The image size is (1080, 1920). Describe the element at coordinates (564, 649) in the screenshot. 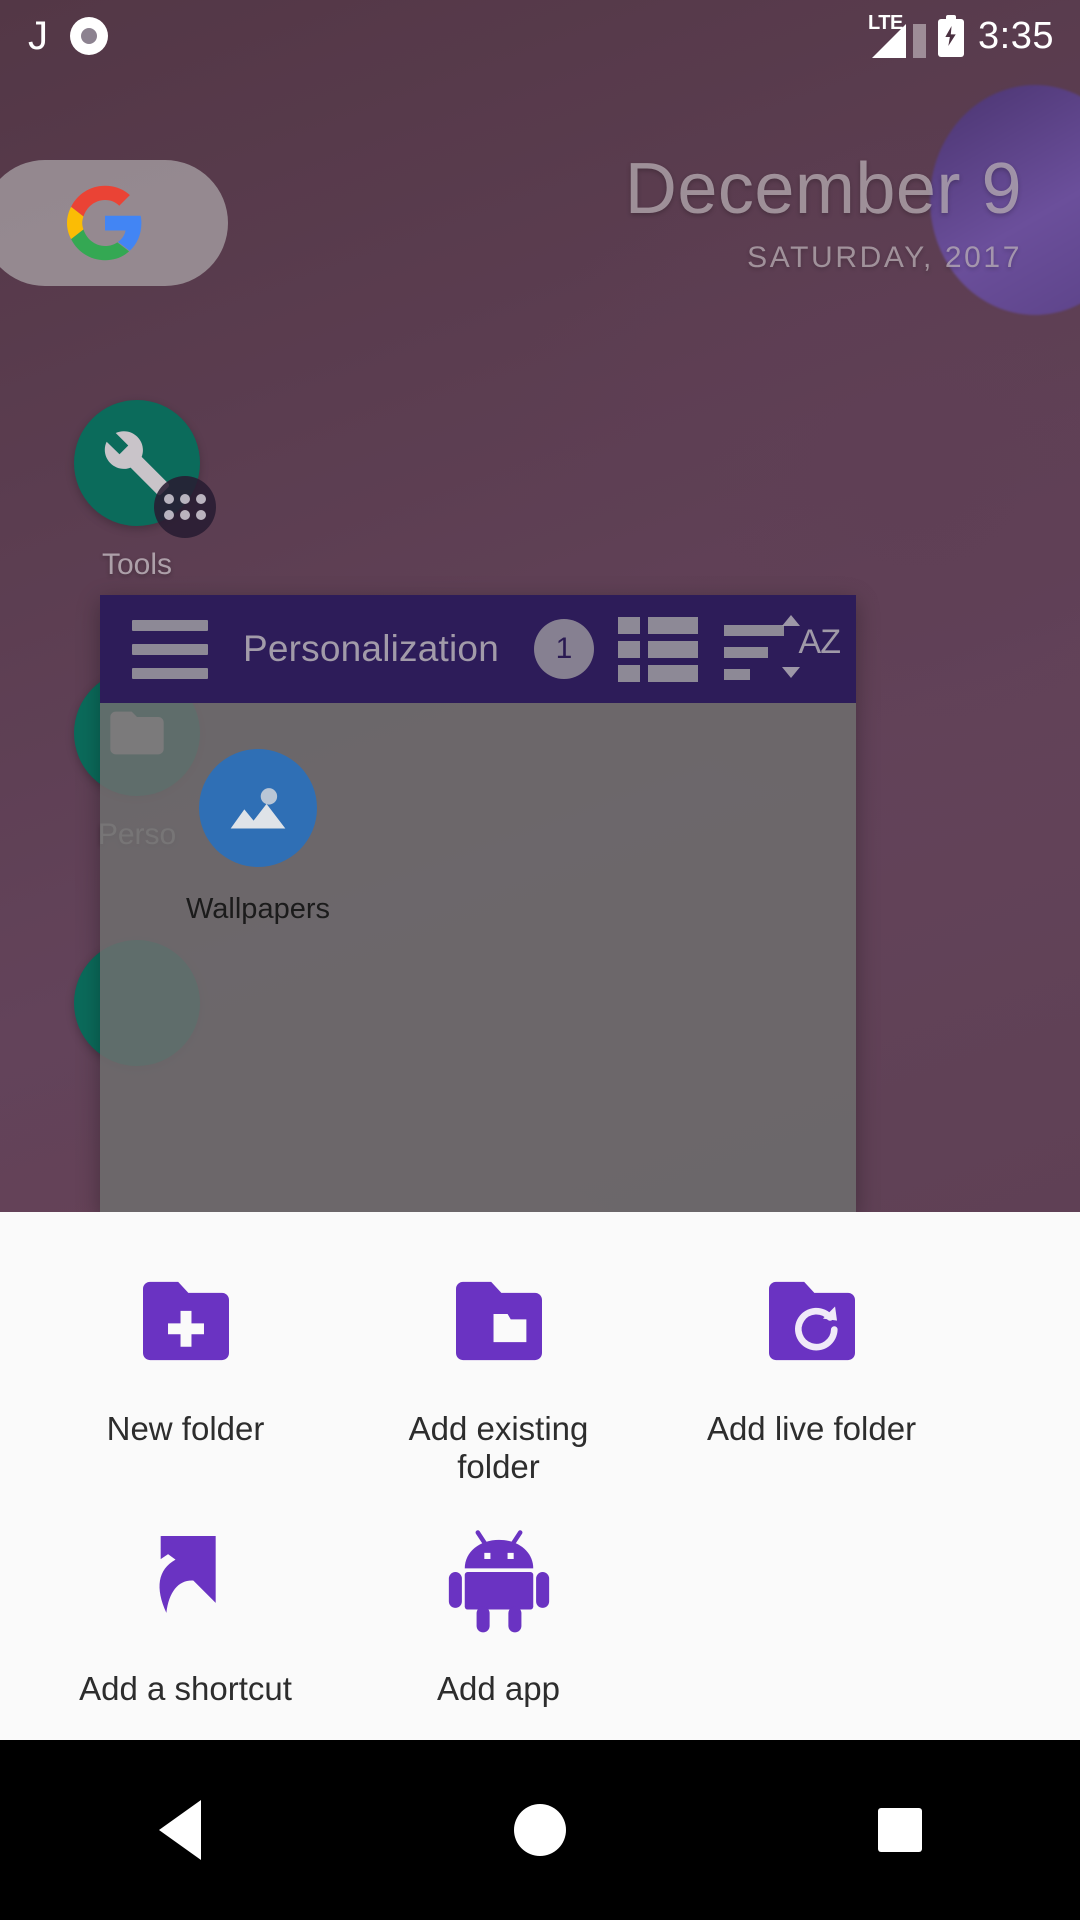

I see `drawer-count-badge: 1` at that location.